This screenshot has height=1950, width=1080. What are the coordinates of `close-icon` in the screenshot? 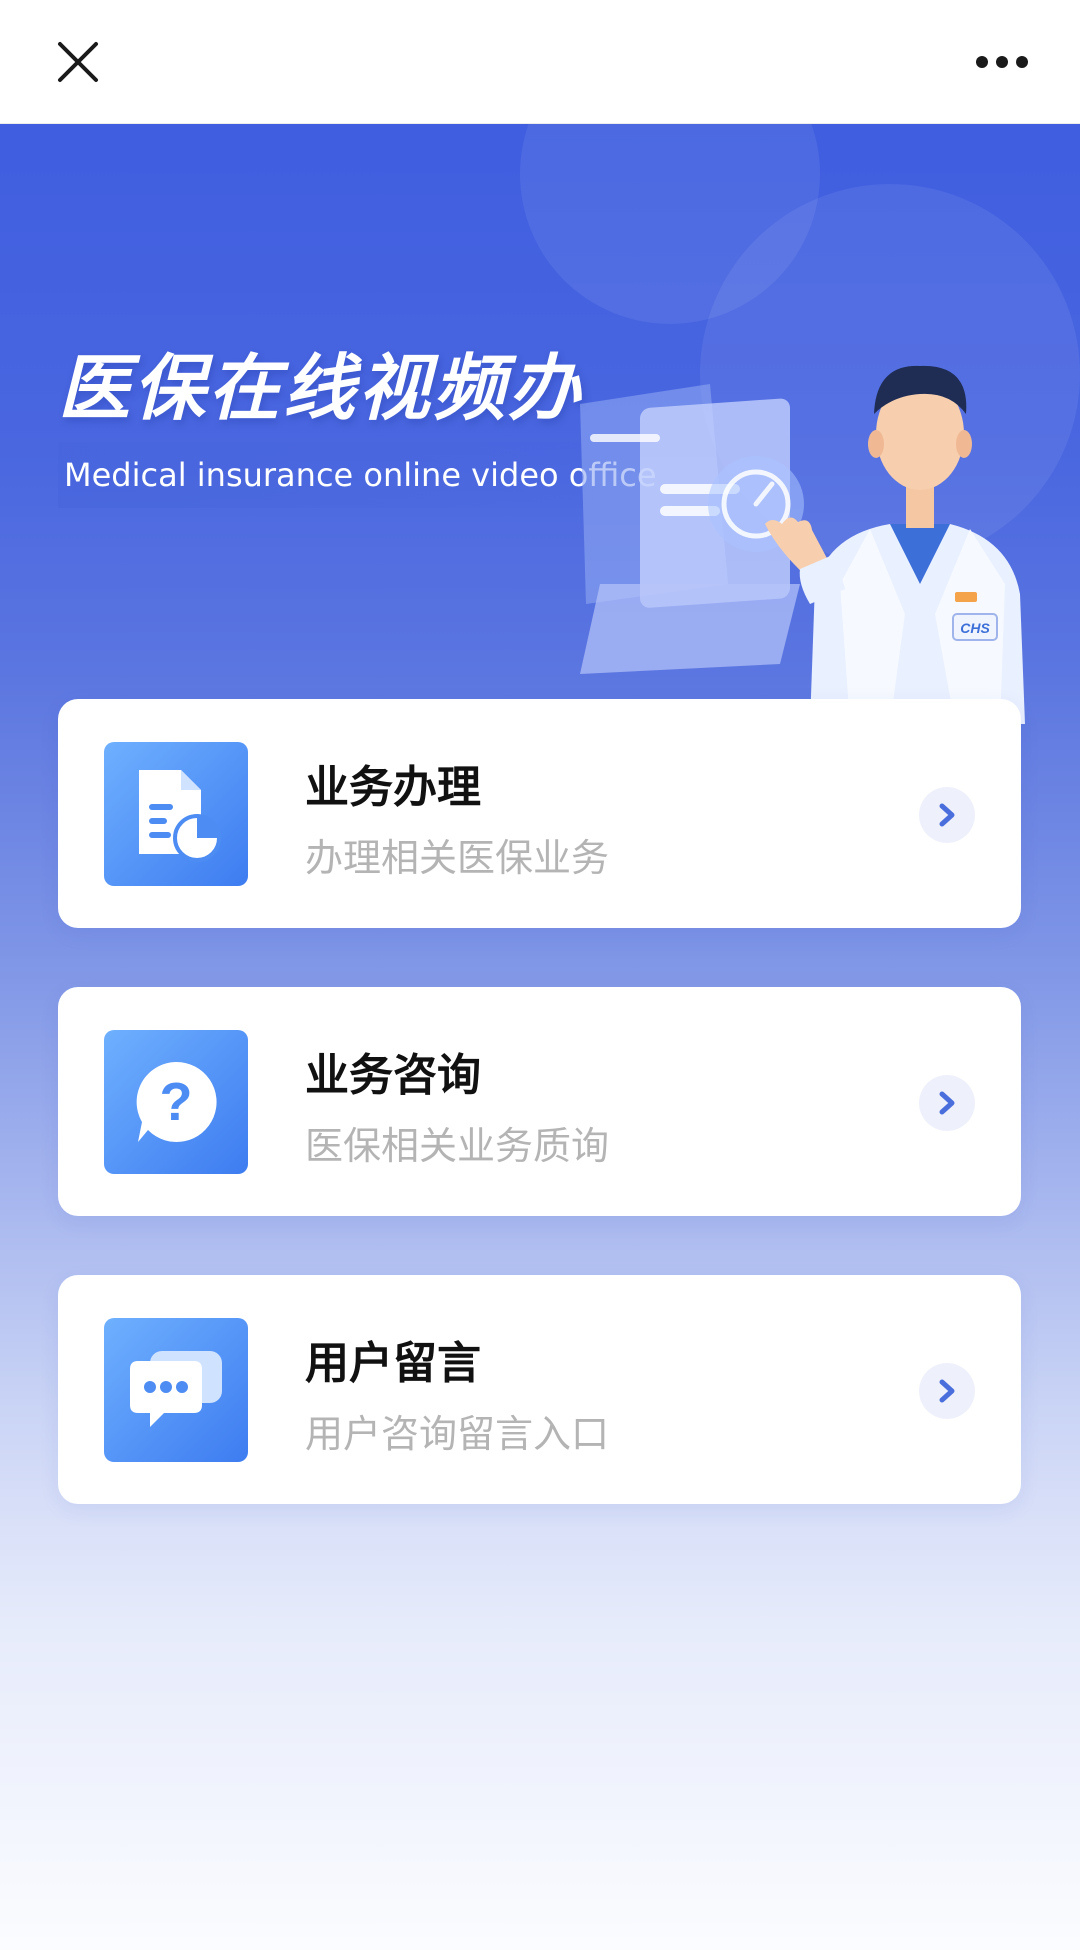 It's located at (78, 62).